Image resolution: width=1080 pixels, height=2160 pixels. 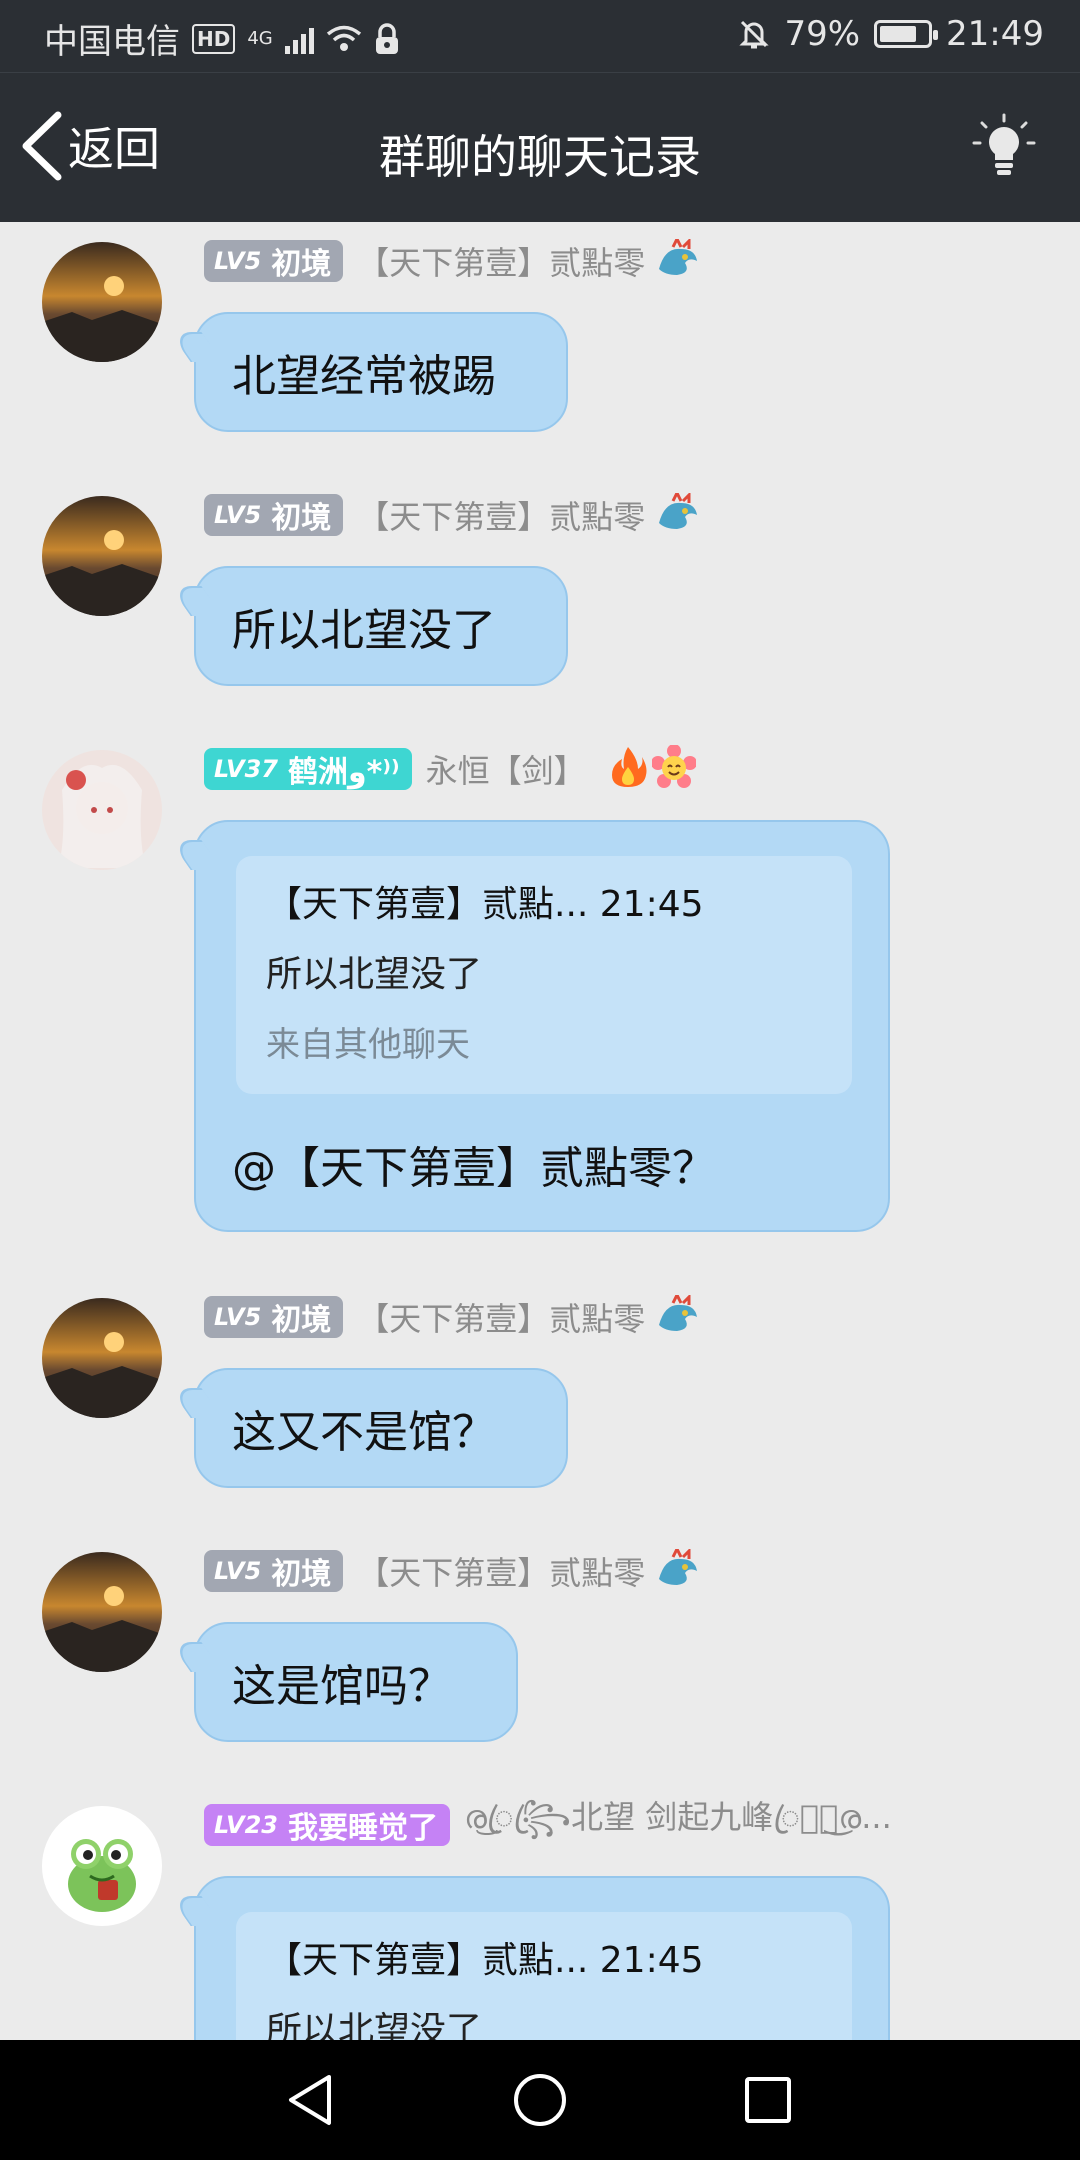 I want to click on message-text: 这又不是馆？, so click(x=364, y=1432).